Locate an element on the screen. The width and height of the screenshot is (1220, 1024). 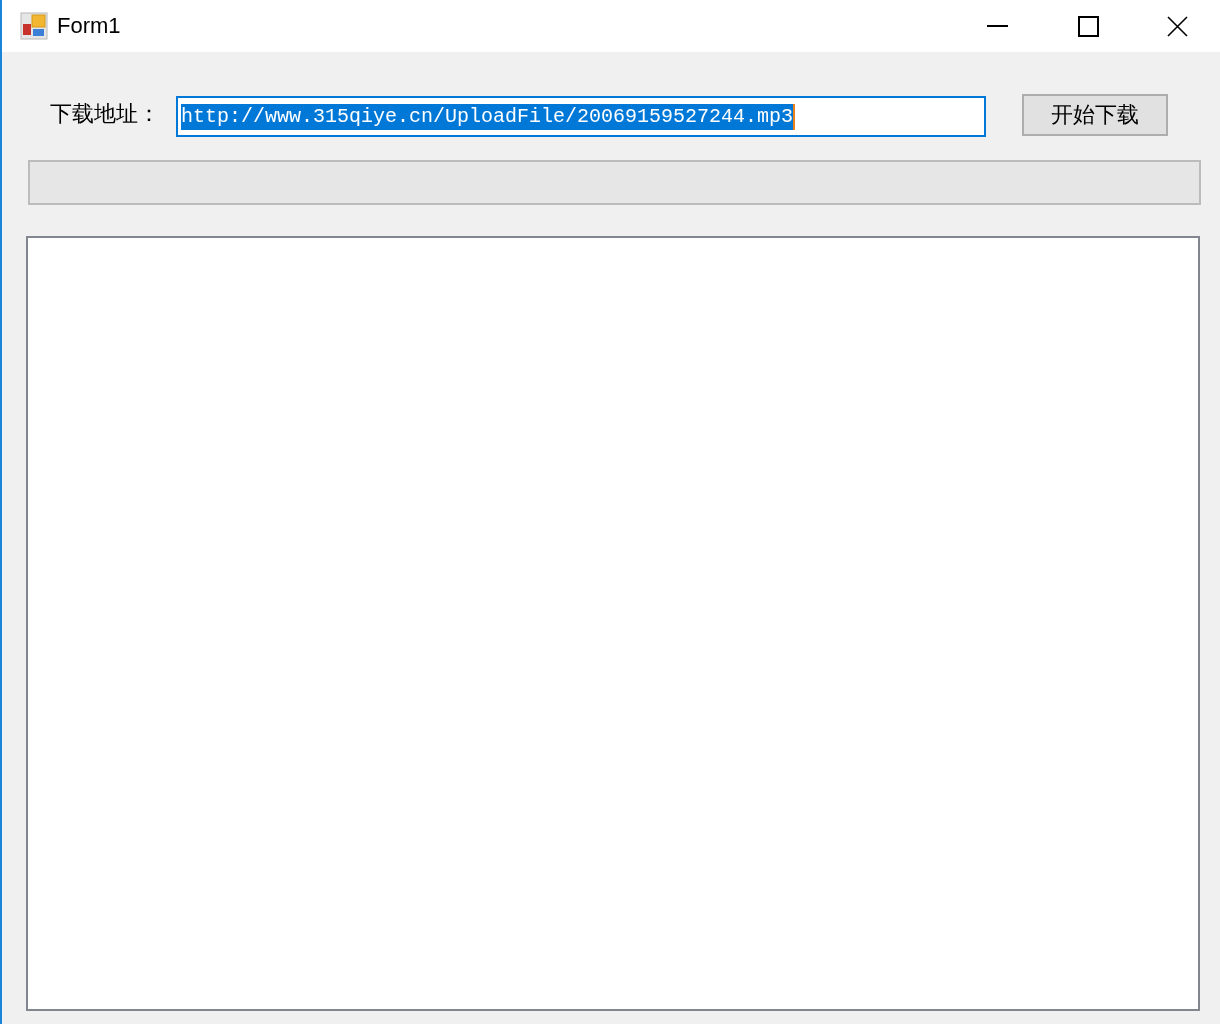
url-field: http://www.315qiye.cn/UploadFile/20069159527244.mp3 is located at coordinates (581, 116).